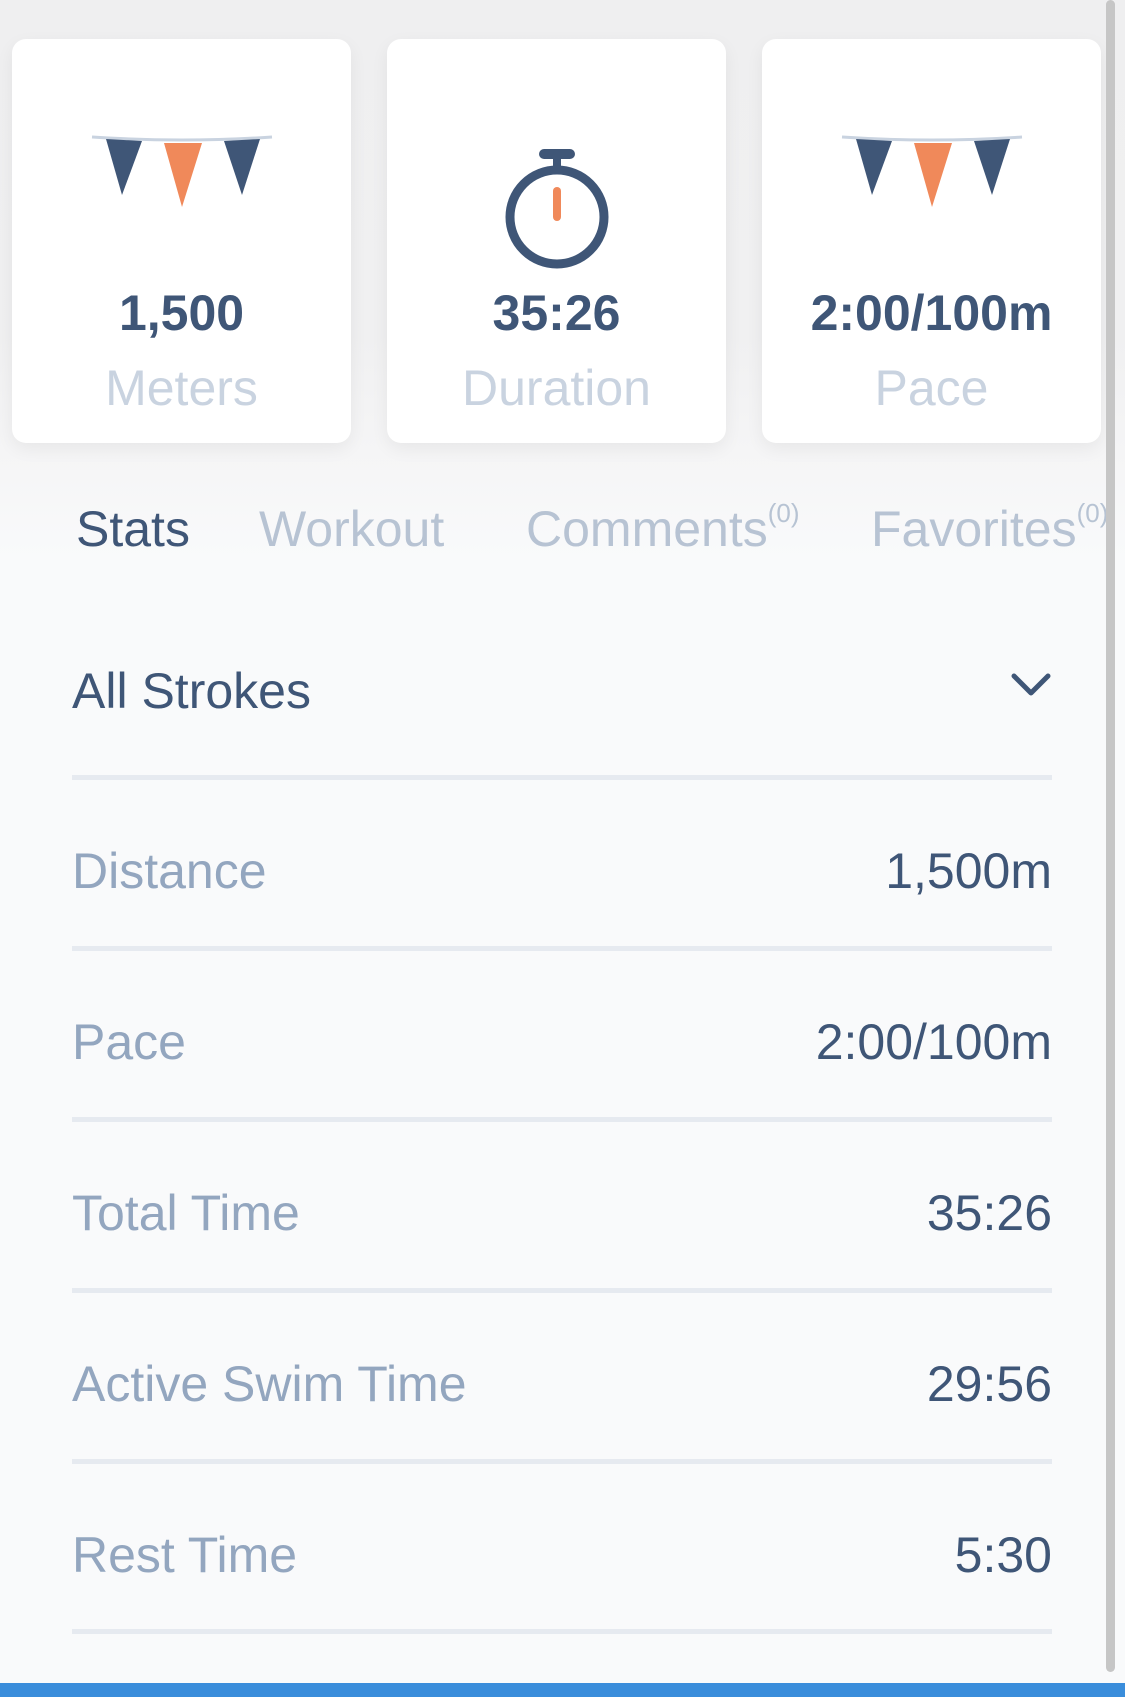 This screenshot has width=1125, height=1697. What do you see at coordinates (562, 690) in the screenshot?
I see `stroke-selector: All Strokes` at bounding box center [562, 690].